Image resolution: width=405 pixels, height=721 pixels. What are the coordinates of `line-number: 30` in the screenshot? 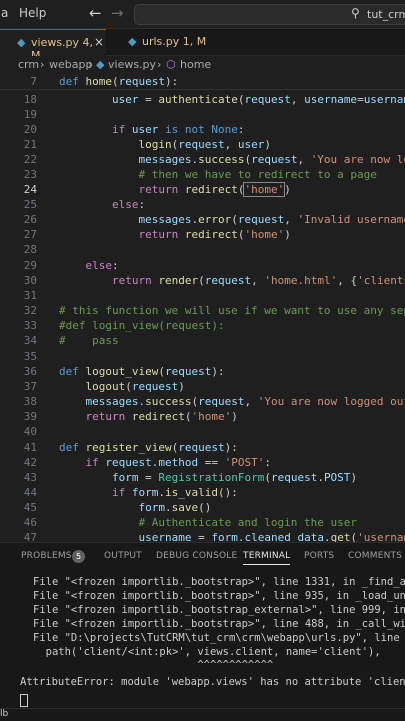 It's located at (30, 280).